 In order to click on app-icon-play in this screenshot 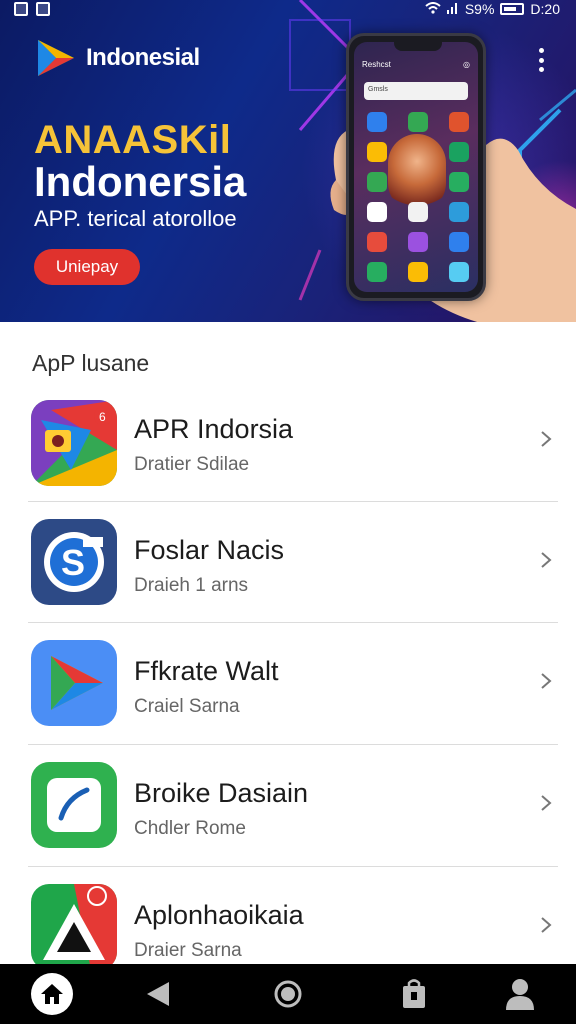, I will do `click(74, 683)`.